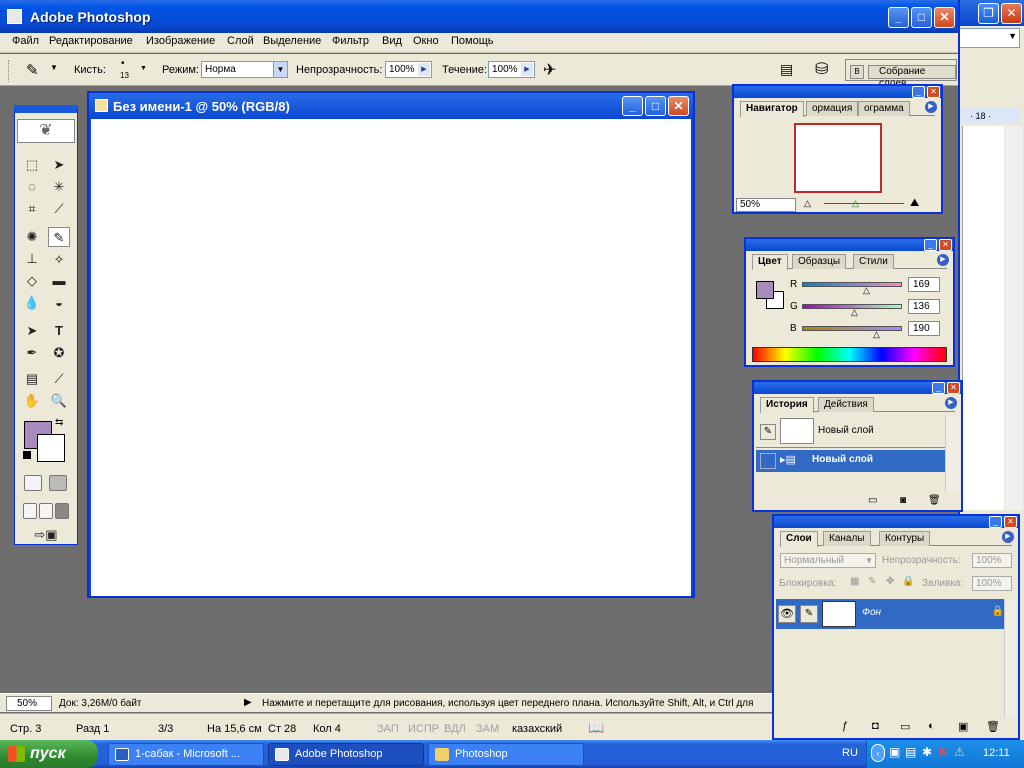 This screenshot has height=768, width=1024. What do you see at coordinates (905, 538) in the screenshot?
I see `tab-paths: Контуры` at bounding box center [905, 538].